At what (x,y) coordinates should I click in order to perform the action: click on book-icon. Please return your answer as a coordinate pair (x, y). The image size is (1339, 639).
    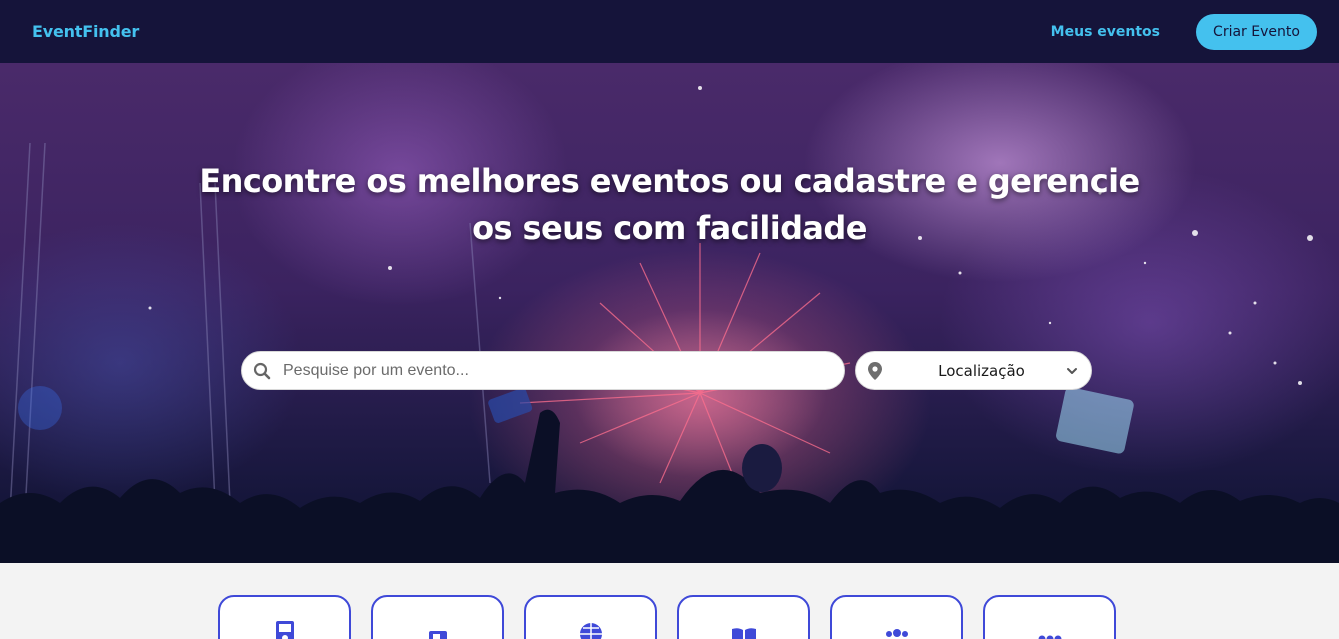
    Looking at the image, I should click on (743, 633).